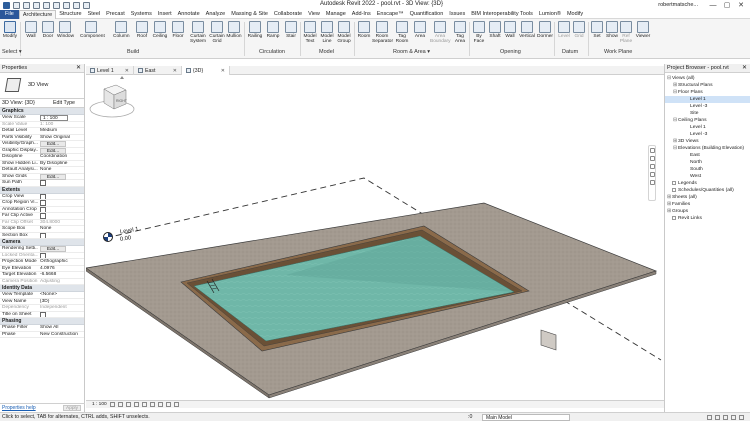  Describe the element at coordinates (564, 34) in the screenshot. I see `level-button: Level` at that location.